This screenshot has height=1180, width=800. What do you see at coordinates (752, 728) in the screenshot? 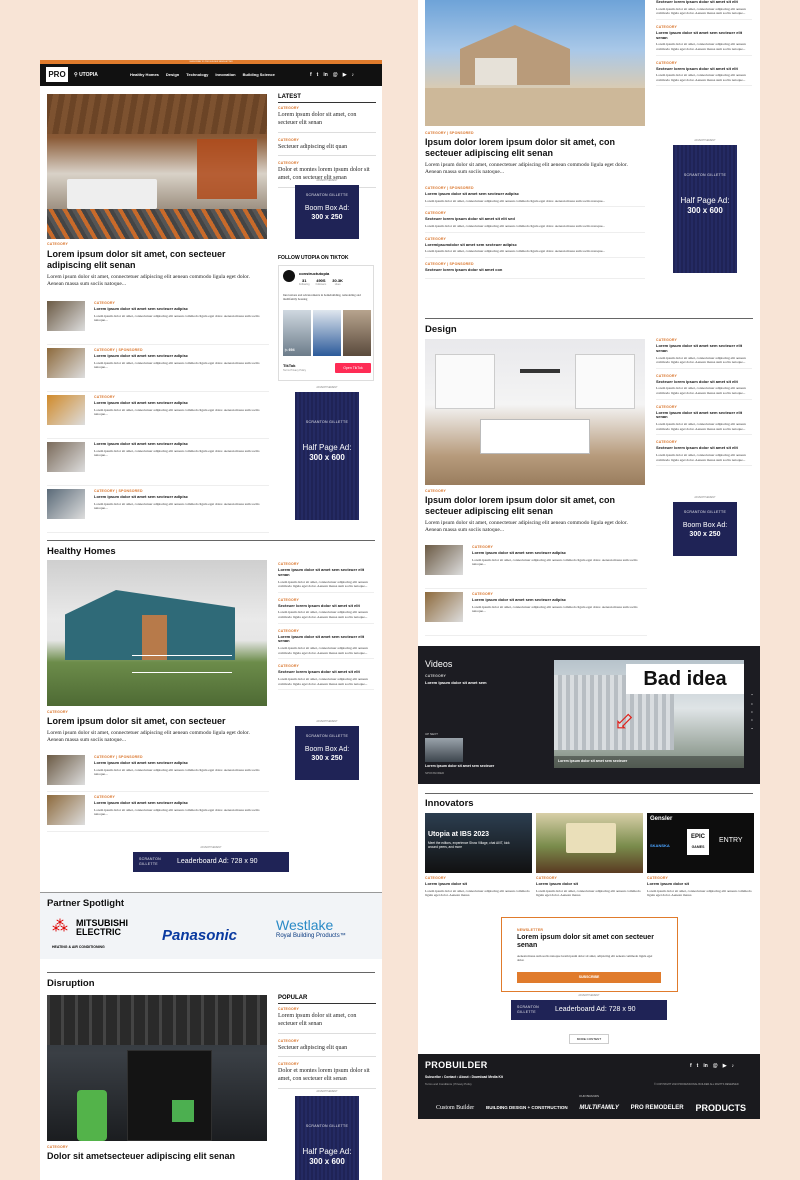
I see `pager-down-icon: ⌄` at bounding box center [752, 728].